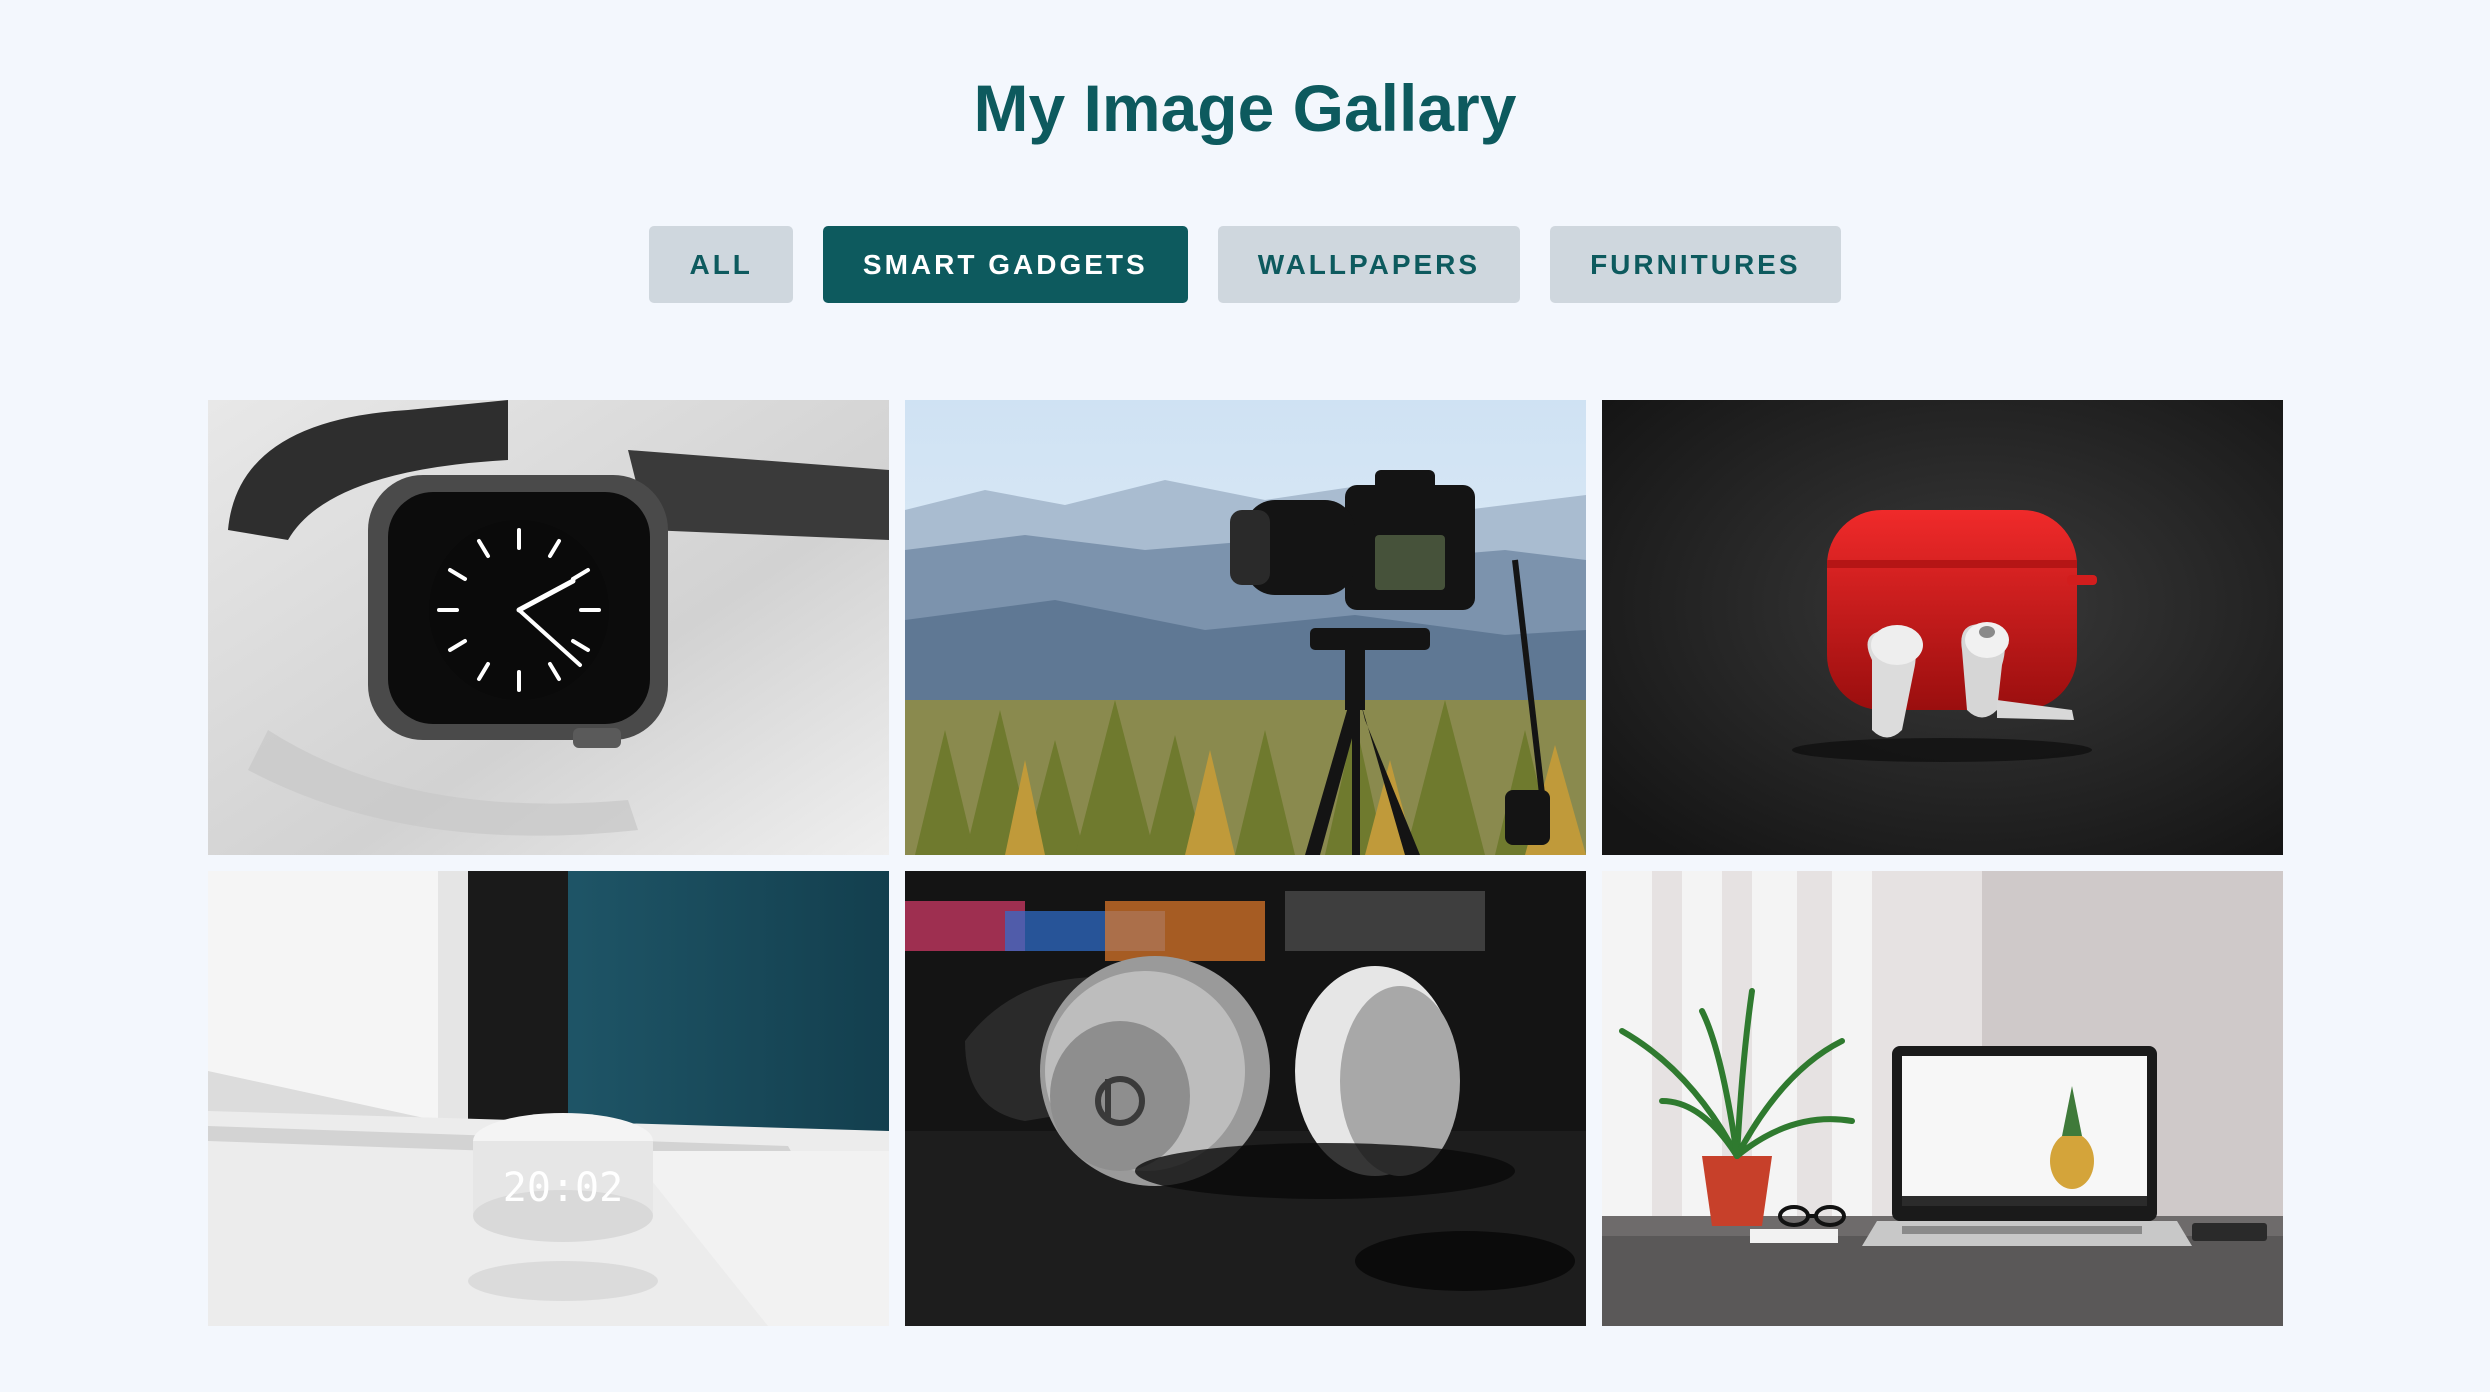 The image size is (2490, 1392). I want to click on speaker-clock-display: 20:02, so click(563, 1188).